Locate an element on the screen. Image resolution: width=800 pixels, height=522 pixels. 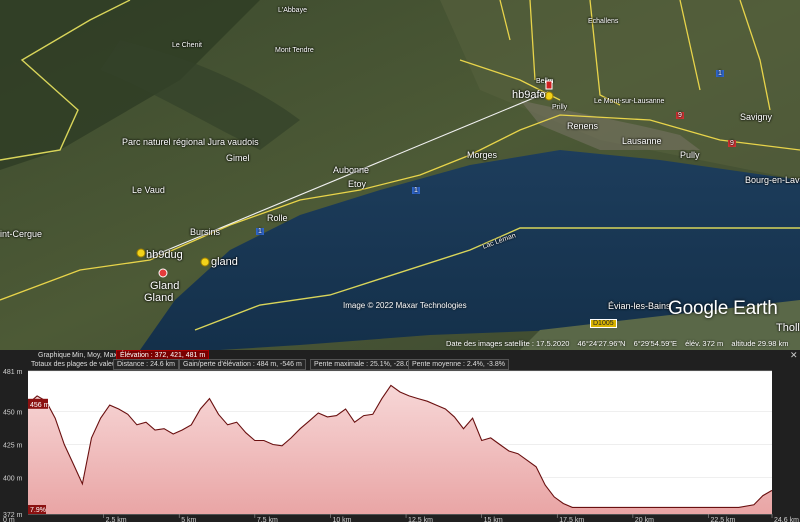
google-earth-logo: Google Earth is located at coordinates (723, 308).